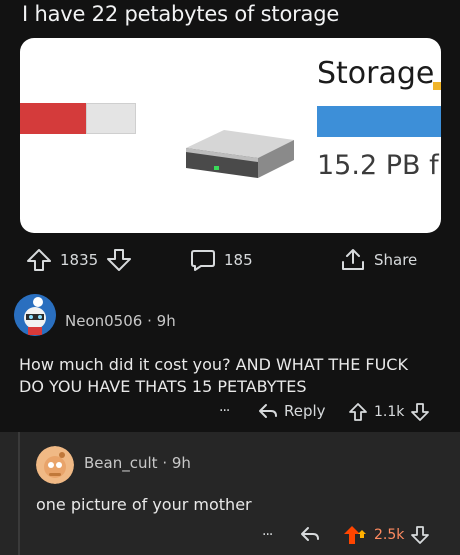 This screenshot has height=555, width=460. I want to click on storage-usage-bar, so click(379, 121).